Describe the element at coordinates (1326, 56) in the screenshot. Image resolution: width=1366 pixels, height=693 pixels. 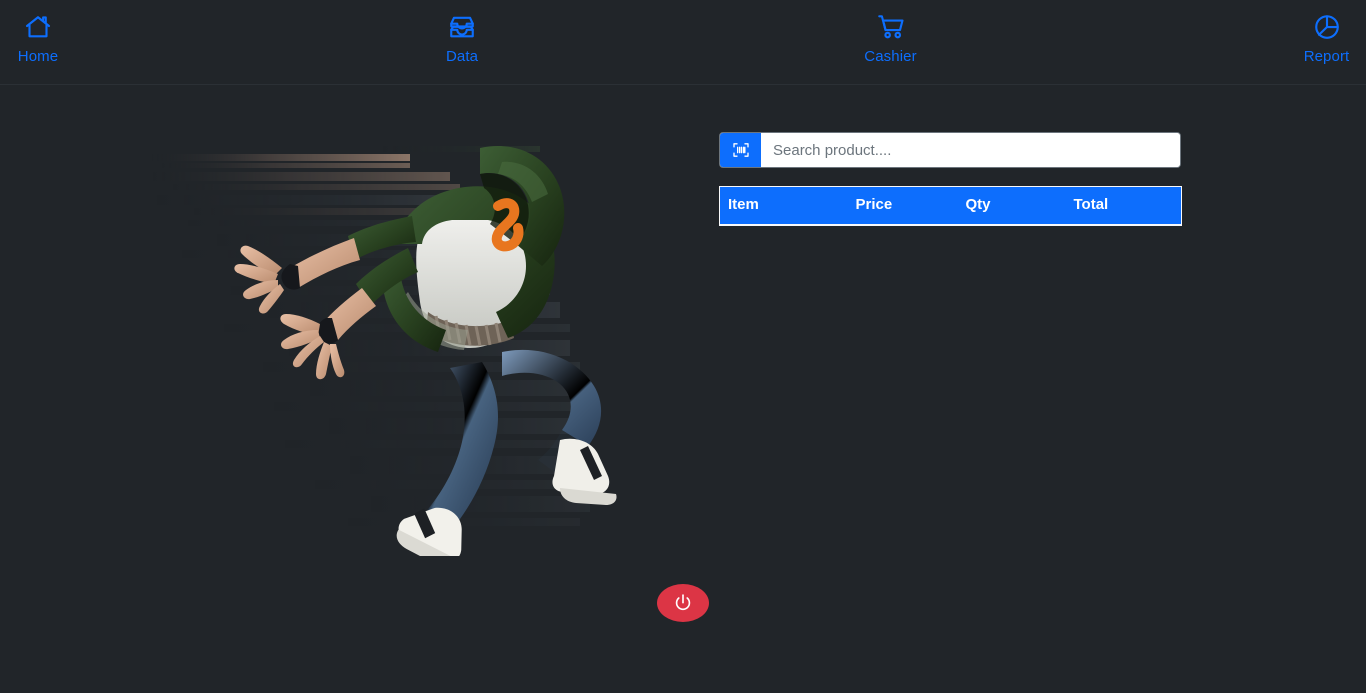
I see `nav-label-report: Report` at that location.